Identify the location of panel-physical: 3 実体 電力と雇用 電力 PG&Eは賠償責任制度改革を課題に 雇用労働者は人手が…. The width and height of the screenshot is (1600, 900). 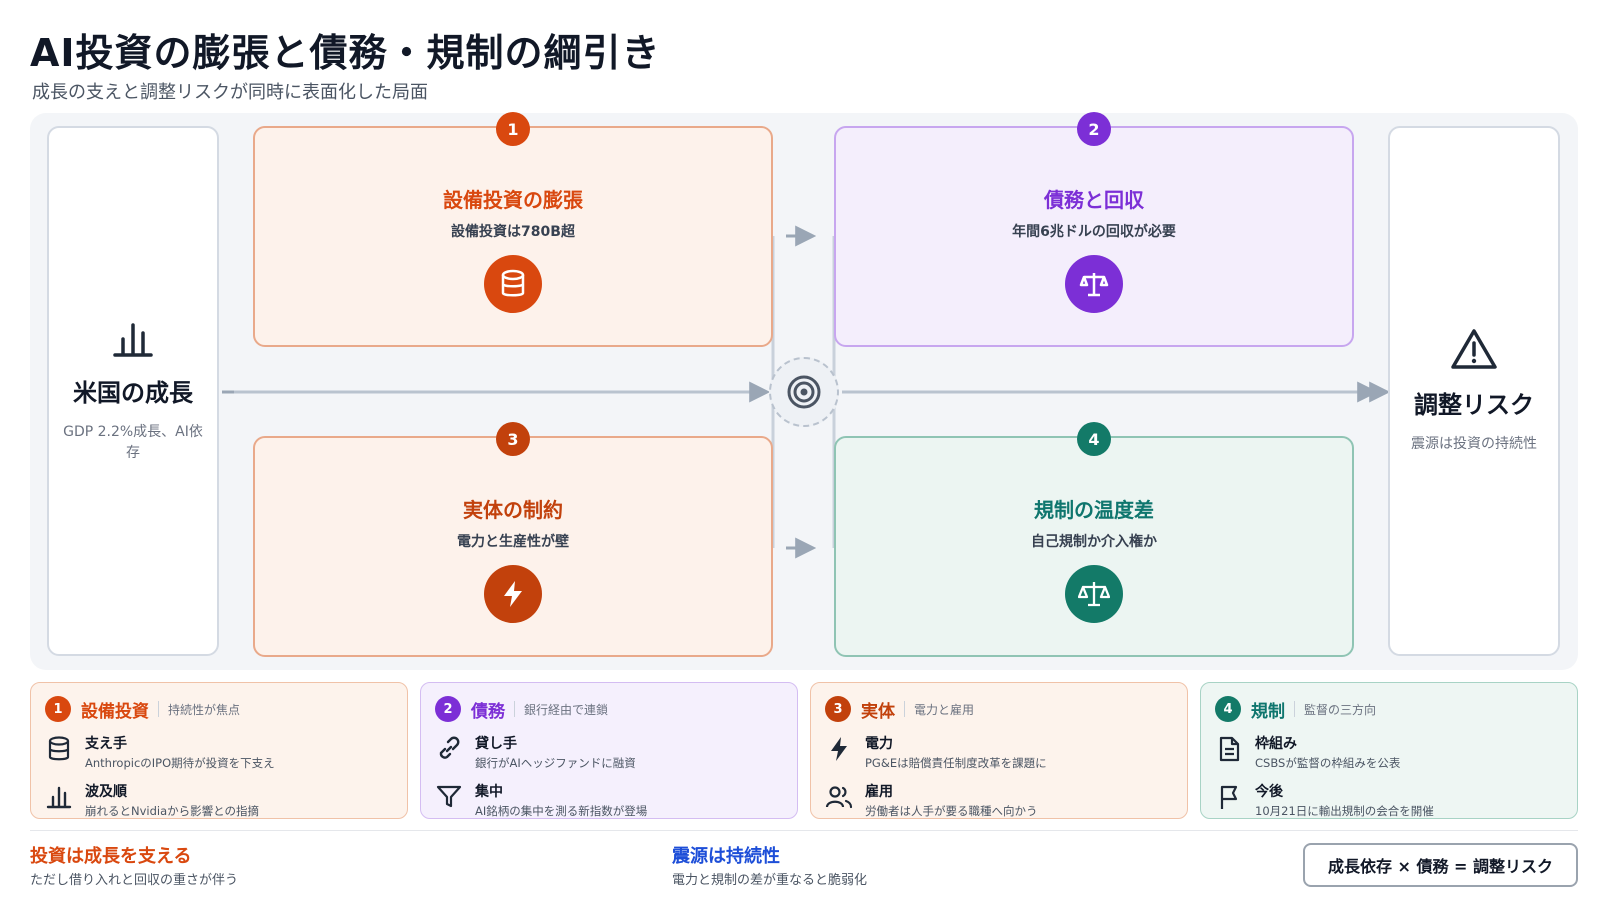
(999, 750).